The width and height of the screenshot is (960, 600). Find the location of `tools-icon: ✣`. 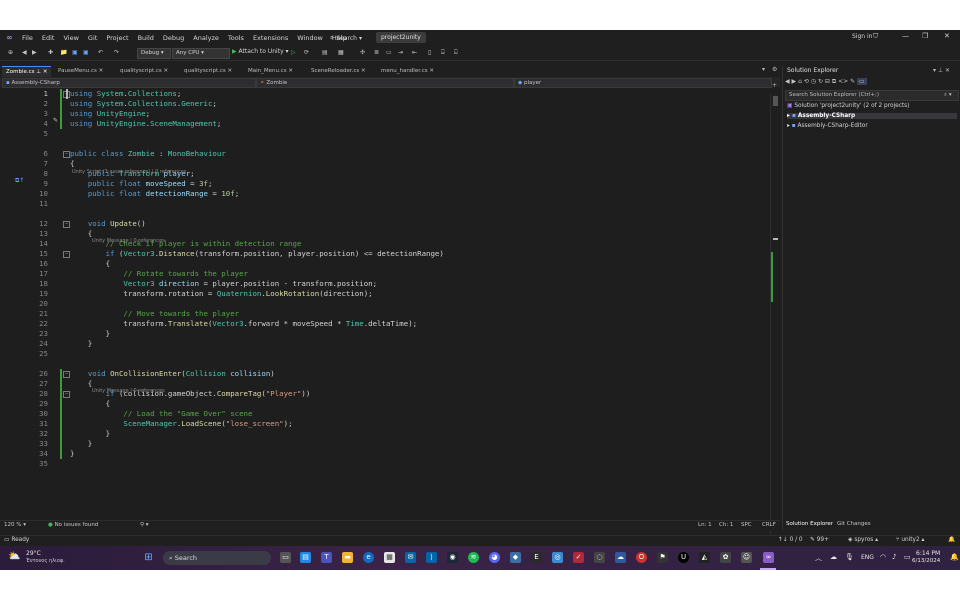

tools-icon: ✣ is located at coordinates (362, 52).